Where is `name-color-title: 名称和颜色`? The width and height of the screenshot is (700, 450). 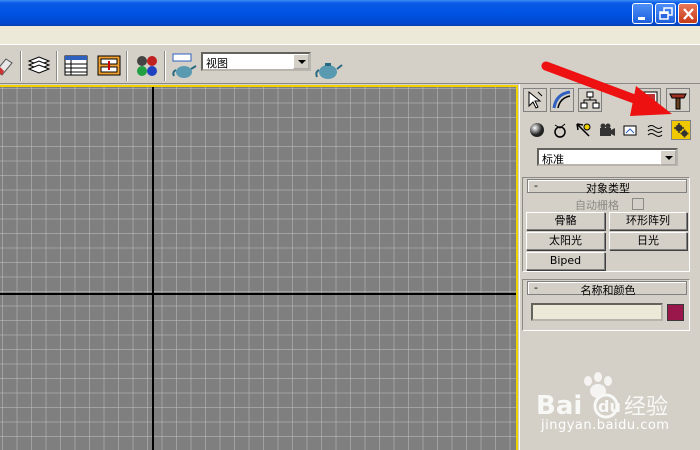 name-color-title: 名称和颜色 is located at coordinates (608, 290).